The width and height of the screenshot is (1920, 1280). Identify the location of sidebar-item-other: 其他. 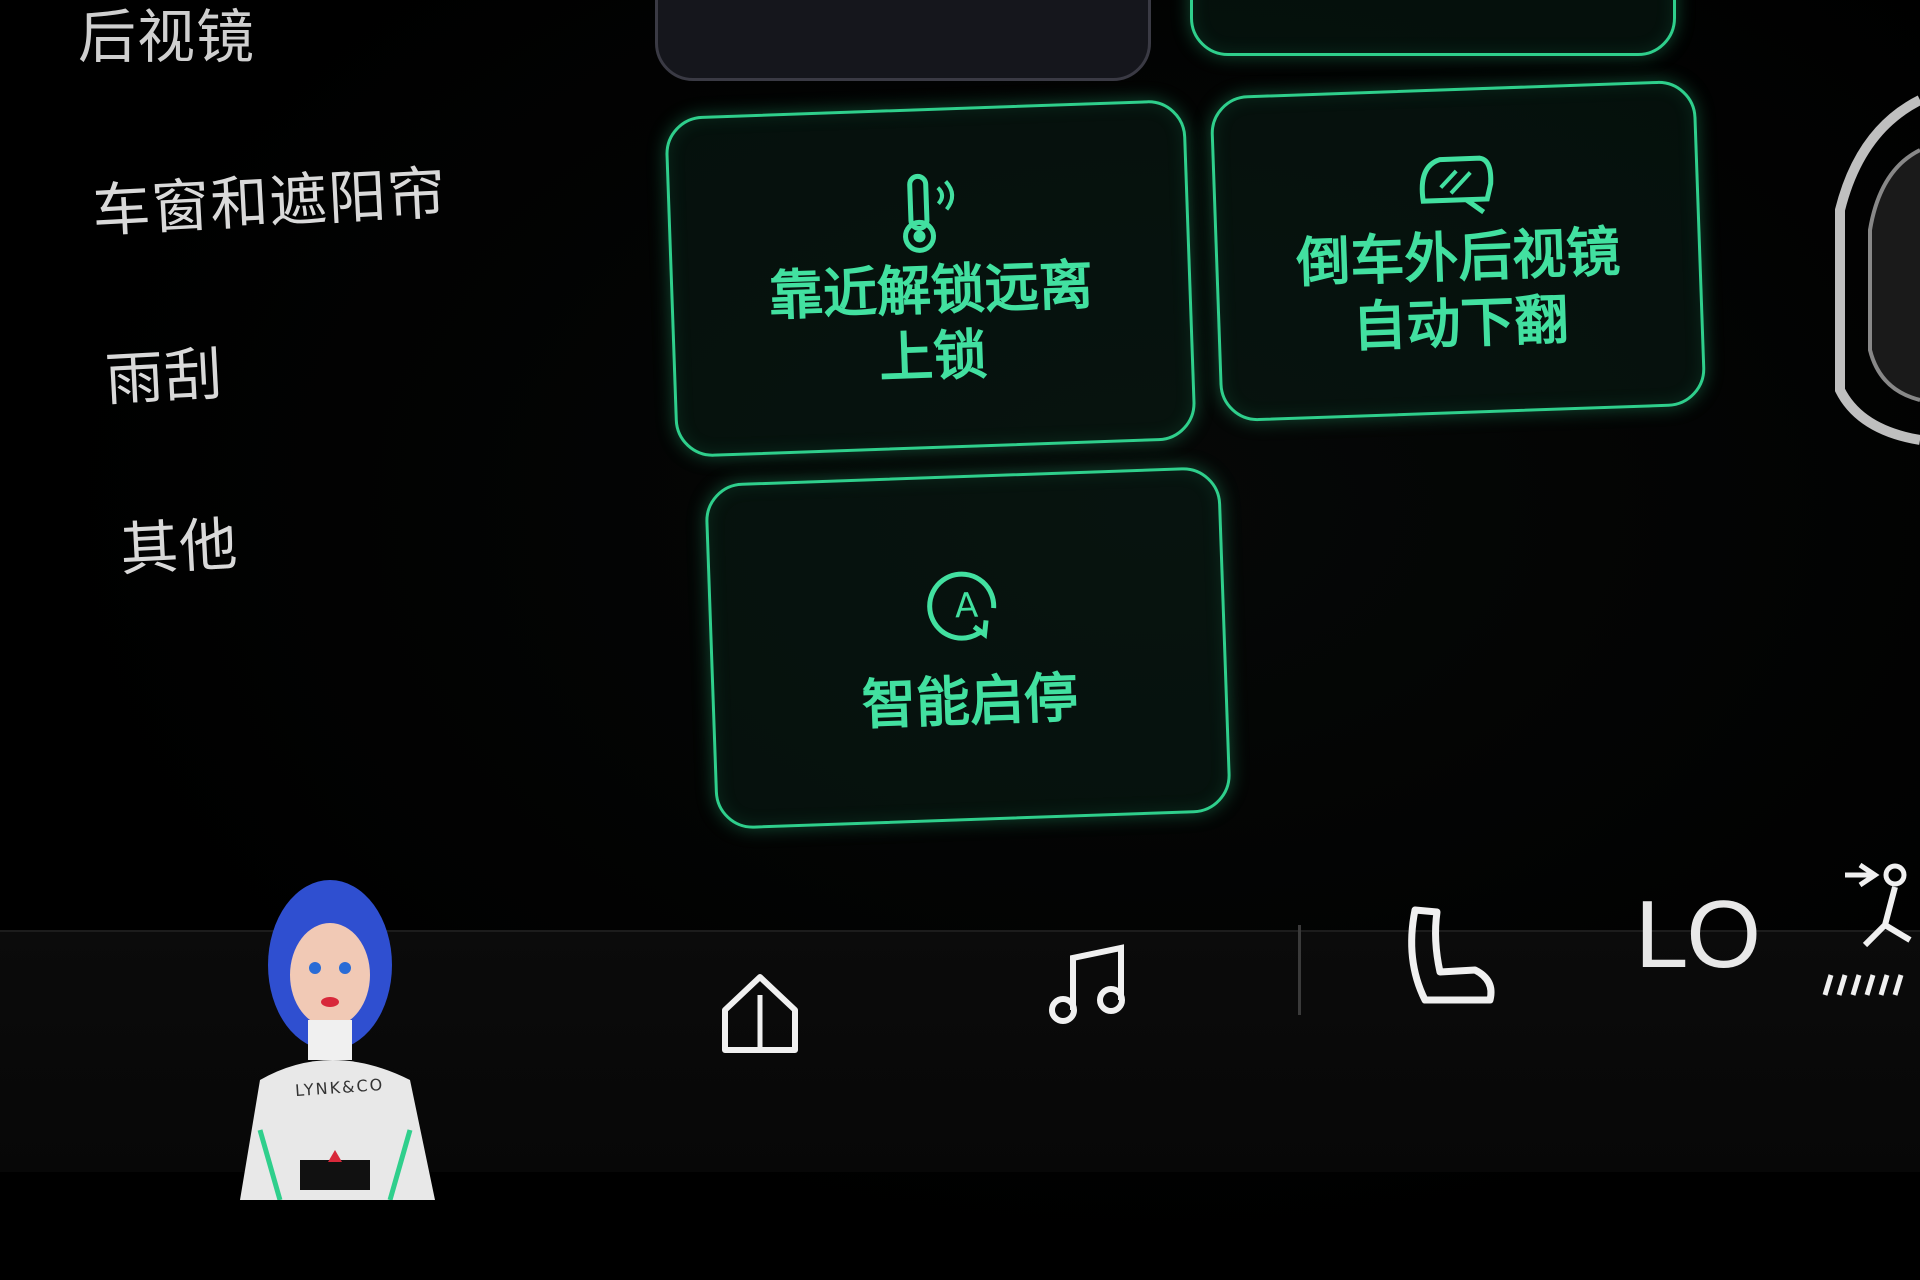
(179, 542).